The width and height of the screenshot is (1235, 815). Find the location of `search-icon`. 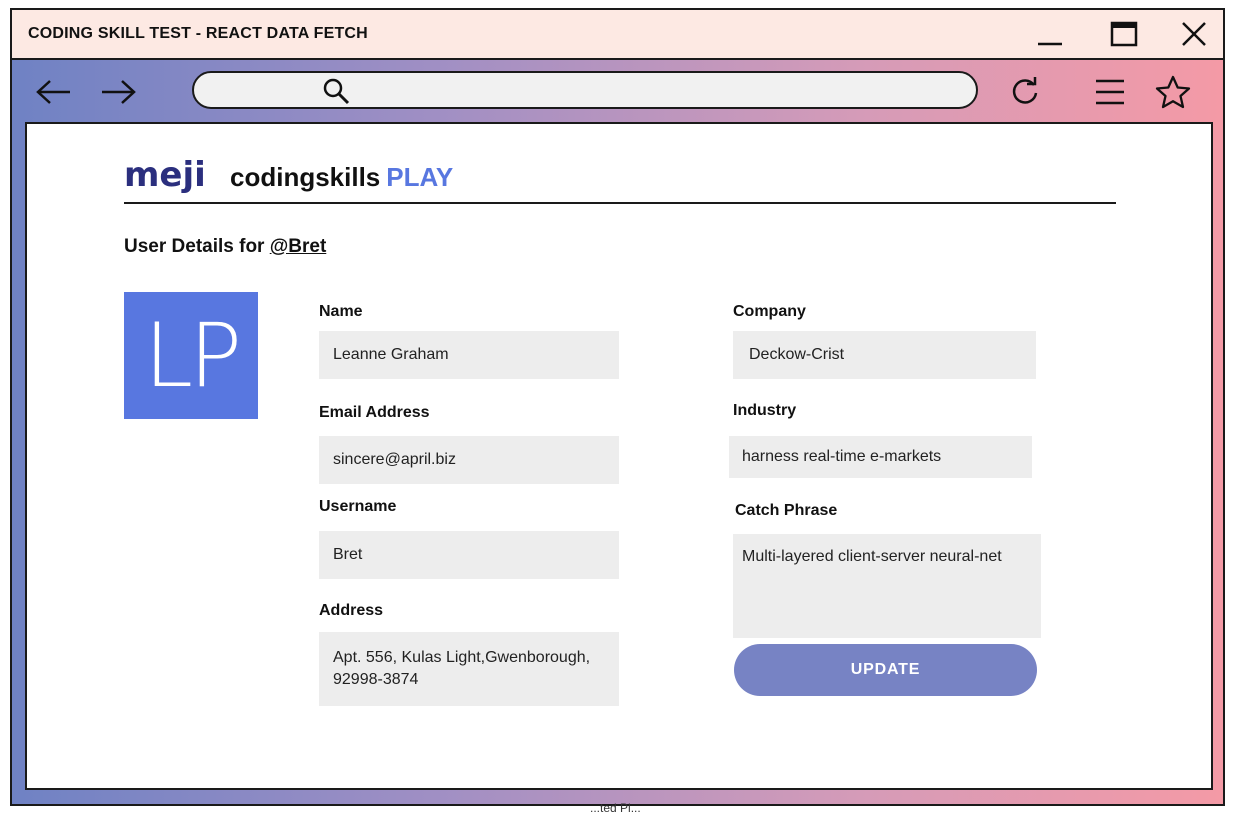

search-icon is located at coordinates (336, 93).